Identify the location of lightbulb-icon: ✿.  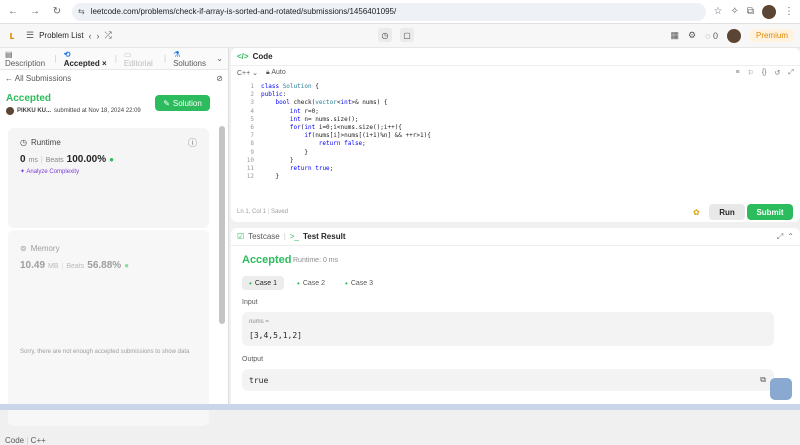
(696, 212).